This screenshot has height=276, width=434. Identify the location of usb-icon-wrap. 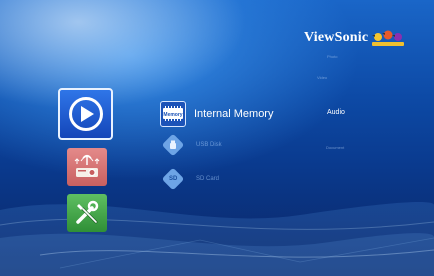
(173, 145).